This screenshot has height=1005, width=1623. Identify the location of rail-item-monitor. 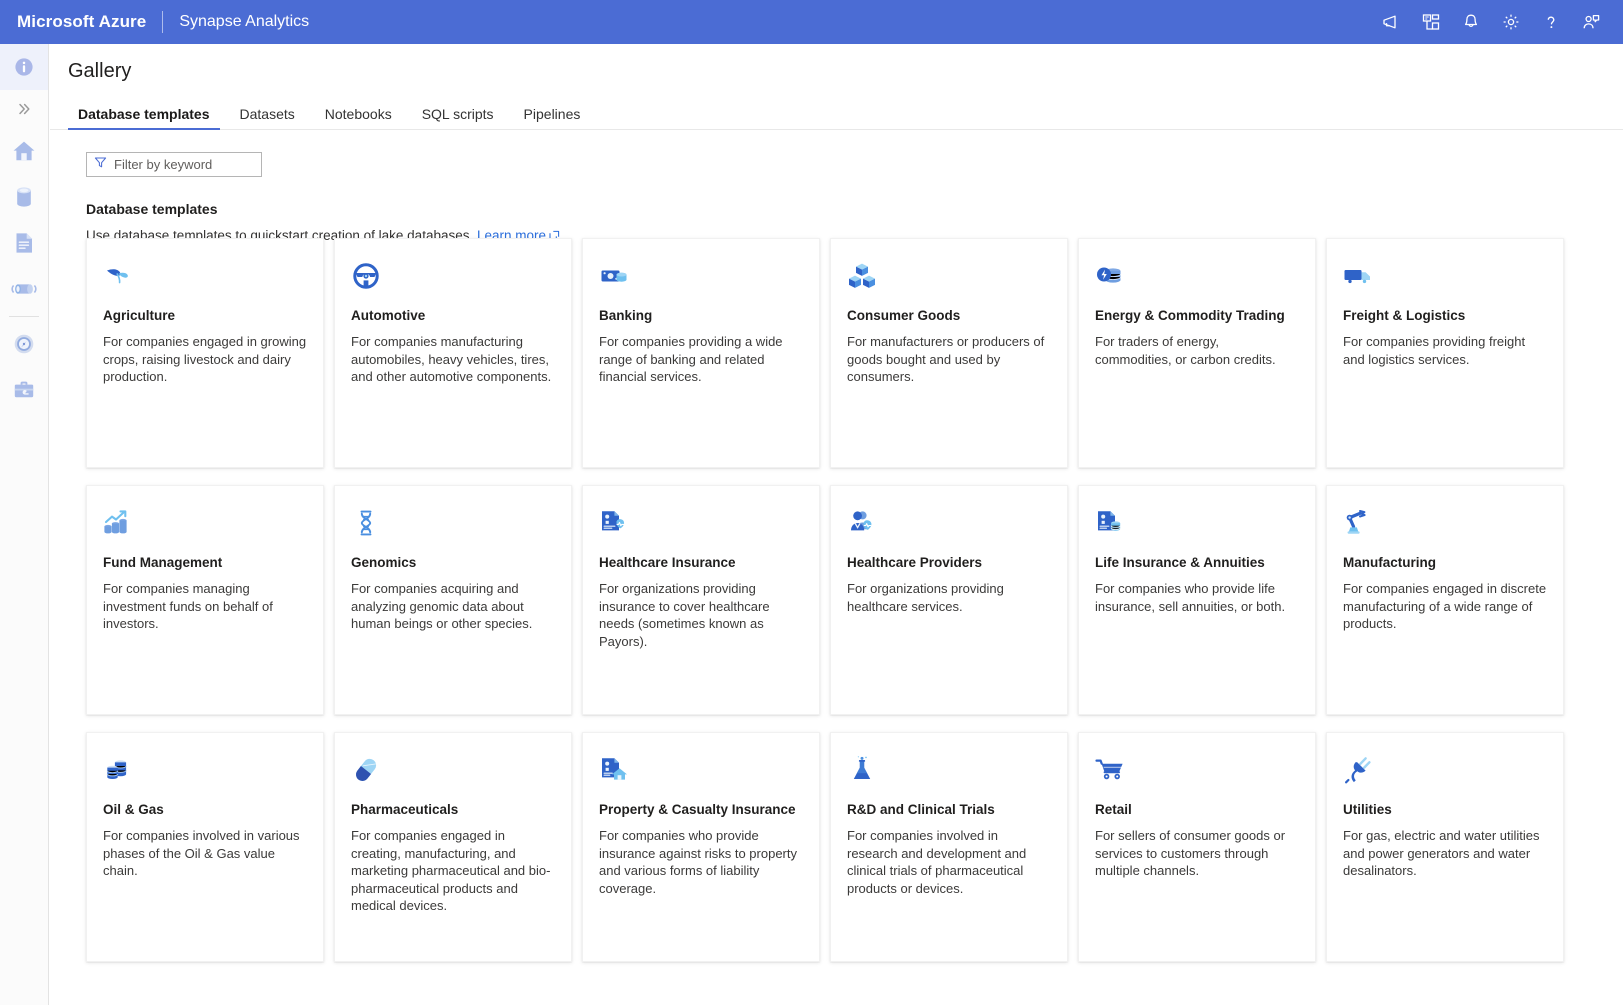
(24, 344).